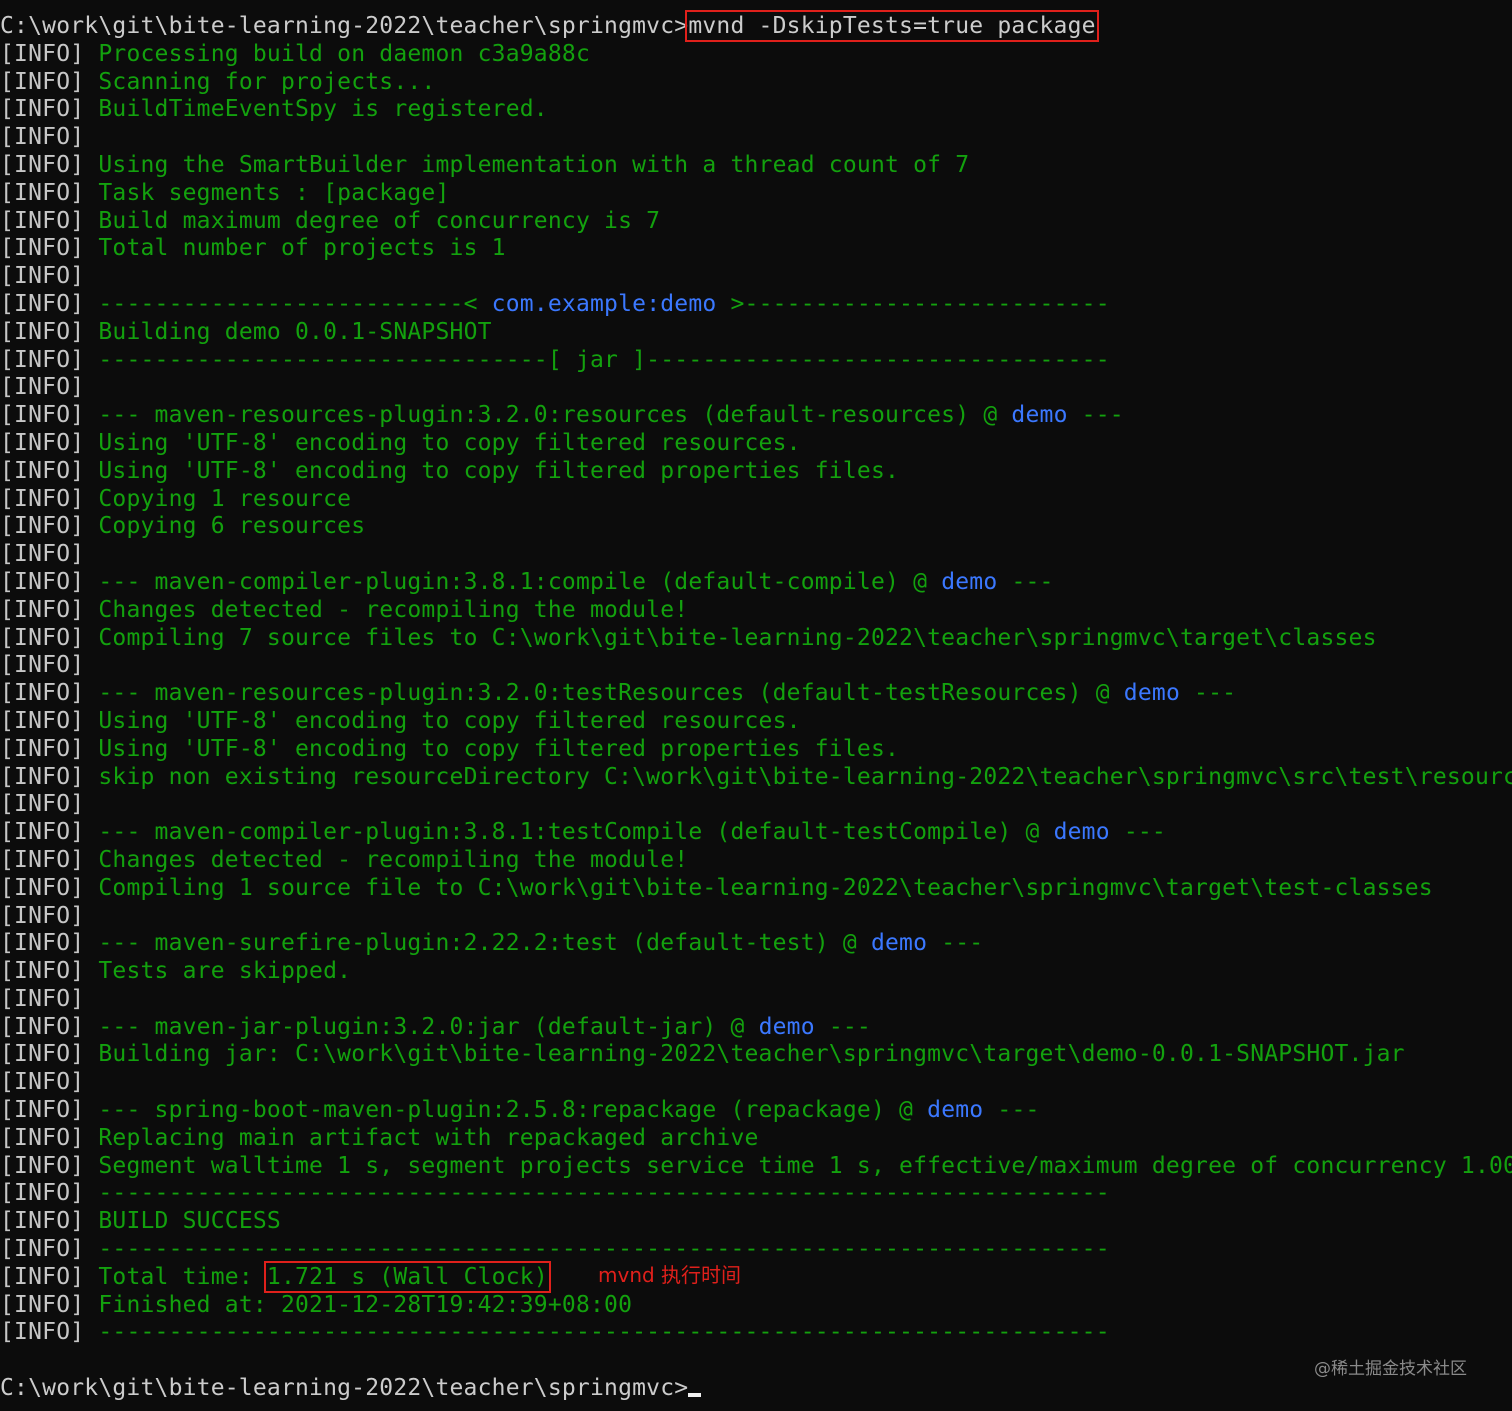 This screenshot has width=1512, height=1411. Describe the element at coordinates (316, 109) in the screenshot. I see `log-message: BuildTimeEventSpy is registered.` at that location.